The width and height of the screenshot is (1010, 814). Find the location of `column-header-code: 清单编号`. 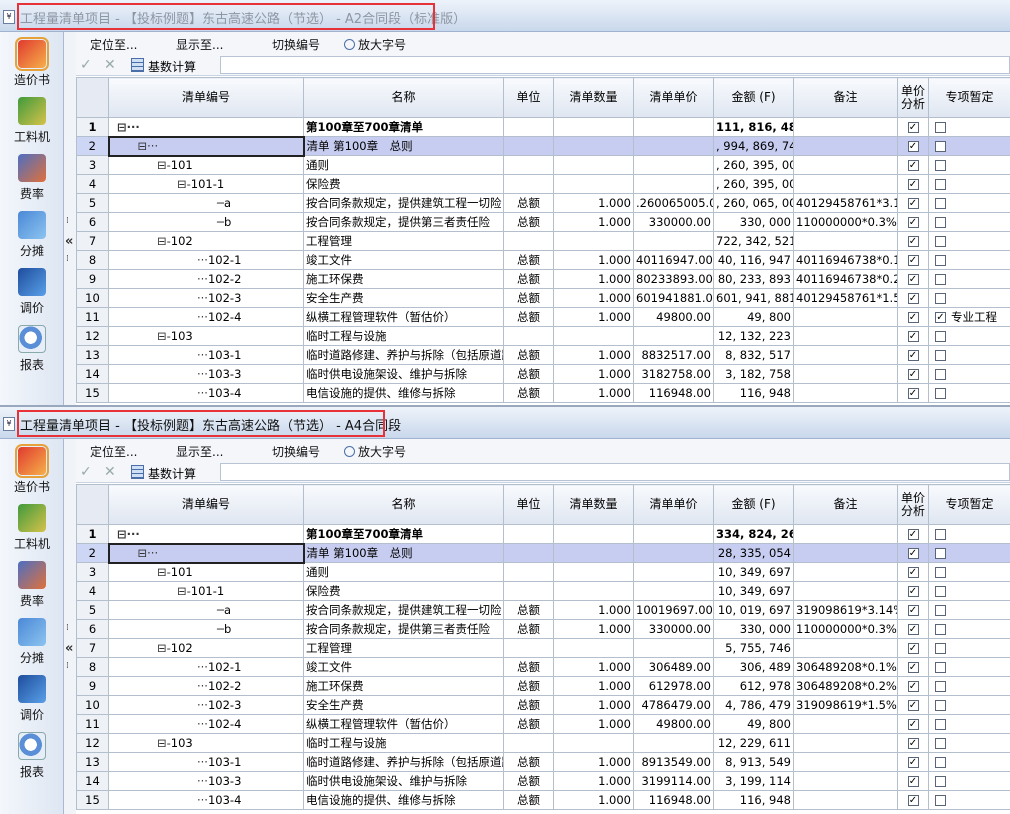

column-header-code: 清单编号 is located at coordinates (206, 504).